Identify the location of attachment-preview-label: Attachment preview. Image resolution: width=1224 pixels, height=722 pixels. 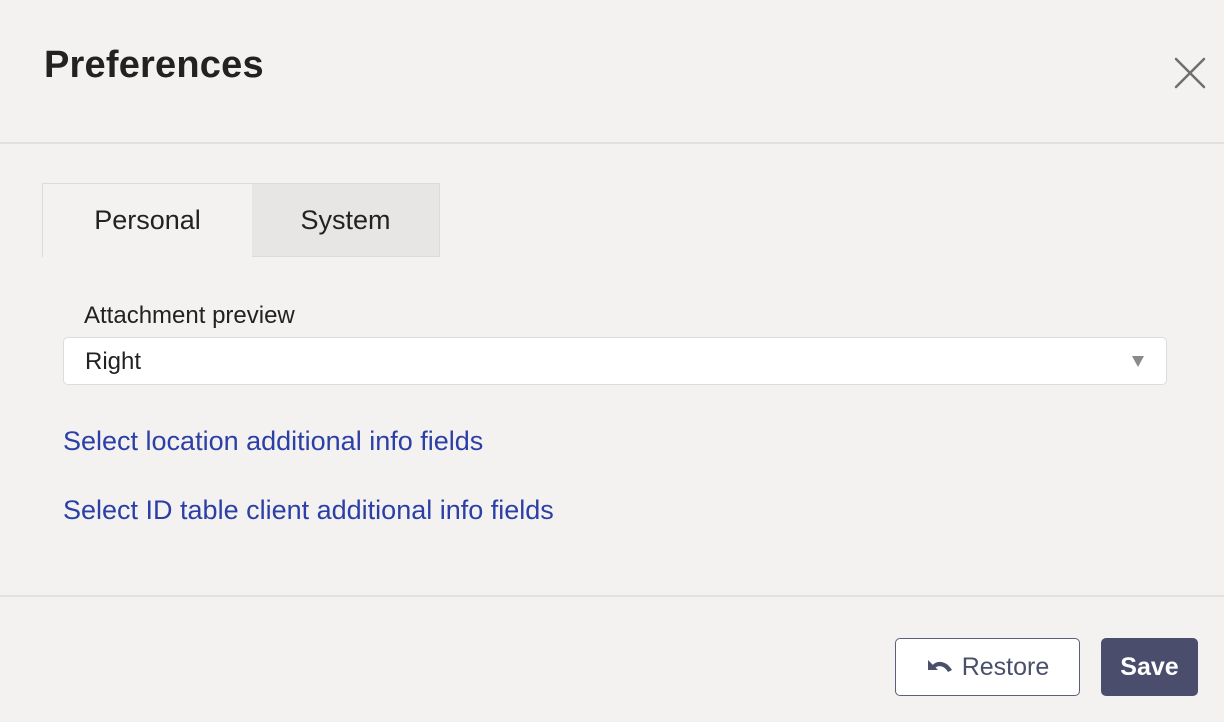
(189, 315).